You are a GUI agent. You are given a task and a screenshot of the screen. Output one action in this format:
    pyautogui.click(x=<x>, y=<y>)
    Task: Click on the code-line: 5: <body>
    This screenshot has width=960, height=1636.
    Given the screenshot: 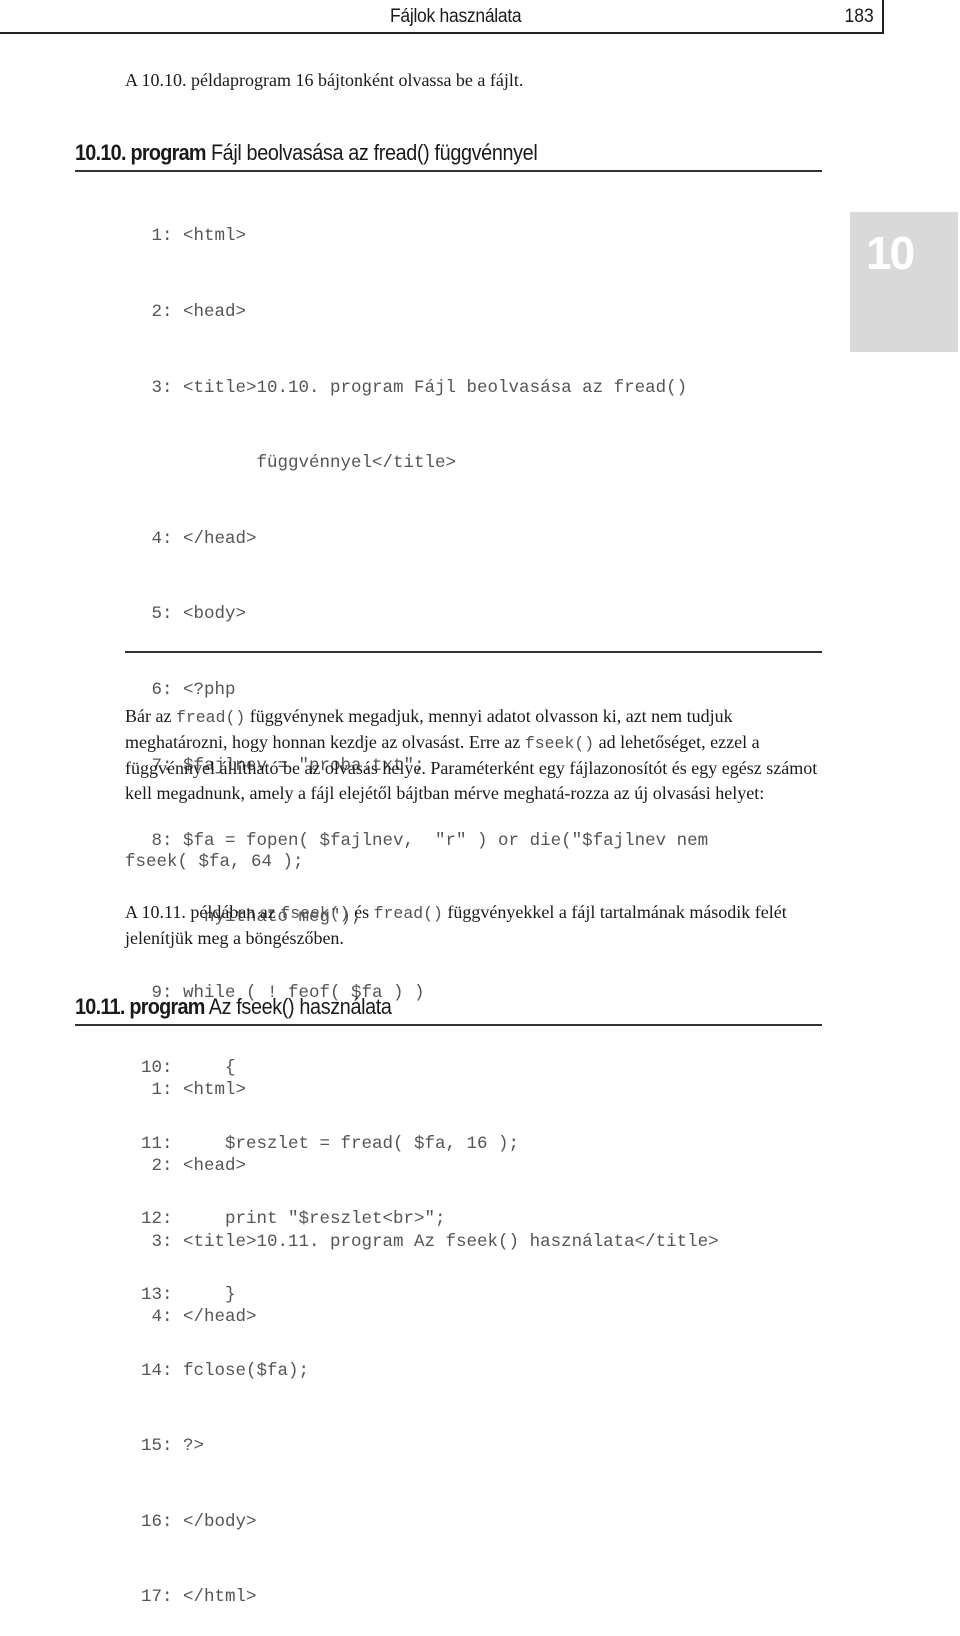 What is the action you would take?
    pyautogui.click(x=194, y=614)
    